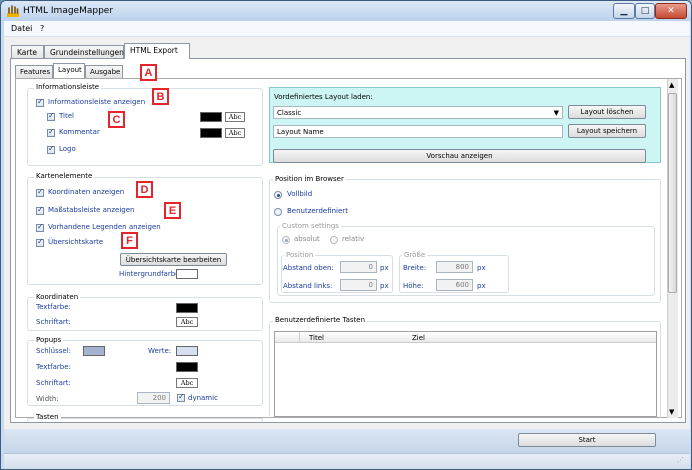 The image size is (692, 470). I want to click on abstand-oben-input: 0, so click(358, 267).